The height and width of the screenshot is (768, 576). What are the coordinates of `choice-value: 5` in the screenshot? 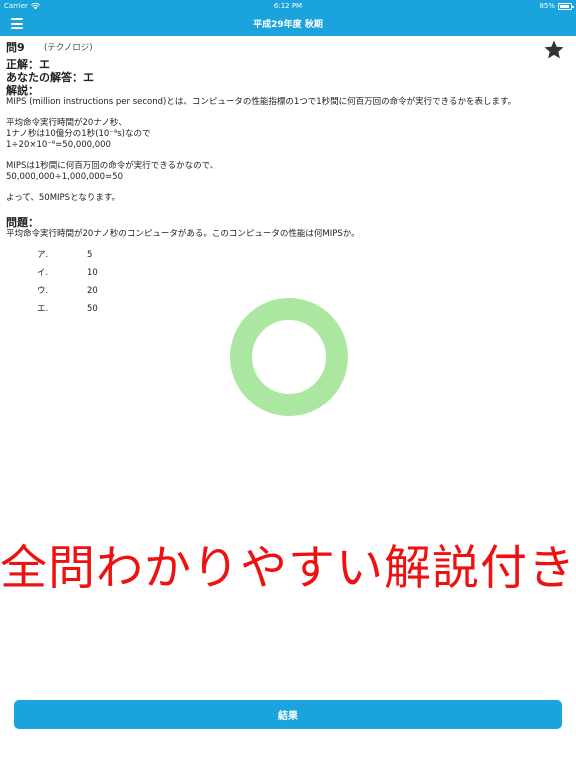 It's located at (90, 254).